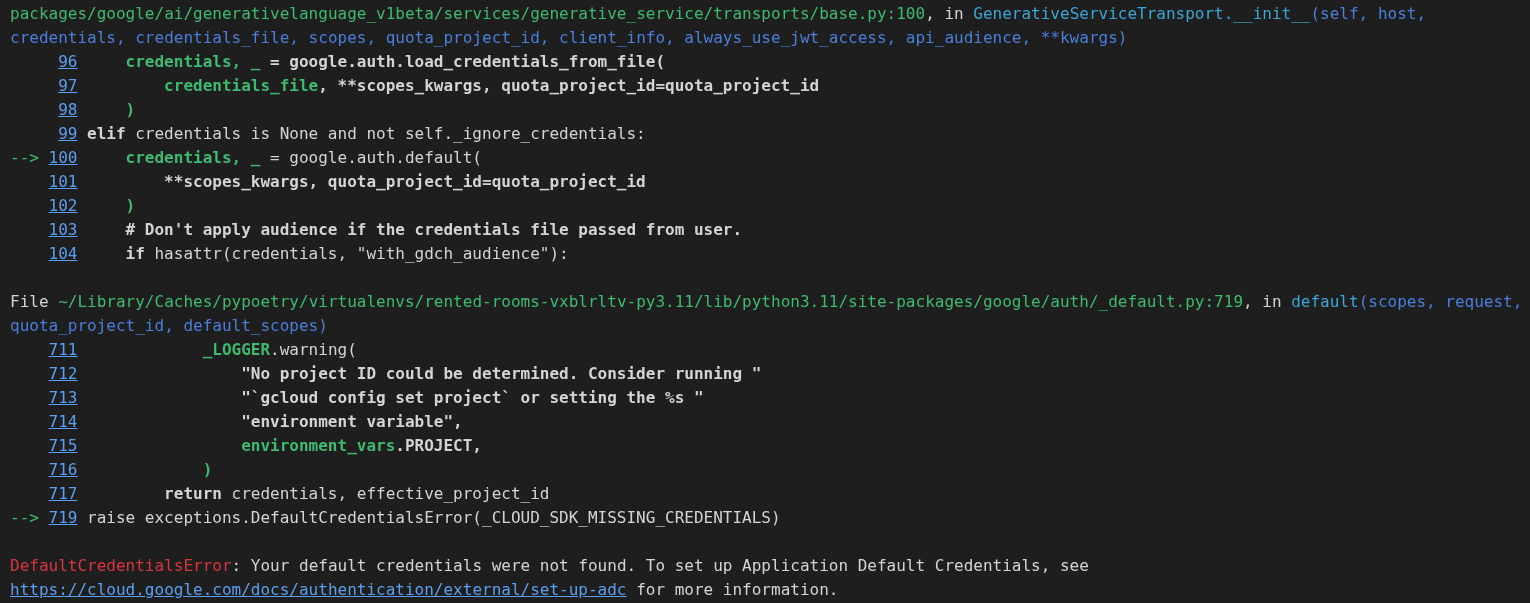 Image resolution: width=1530 pixels, height=603 pixels. What do you see at coordinates (63, 469) in the screenshot?
I see `line-number-link: 716` at bounding box center [63, 469].